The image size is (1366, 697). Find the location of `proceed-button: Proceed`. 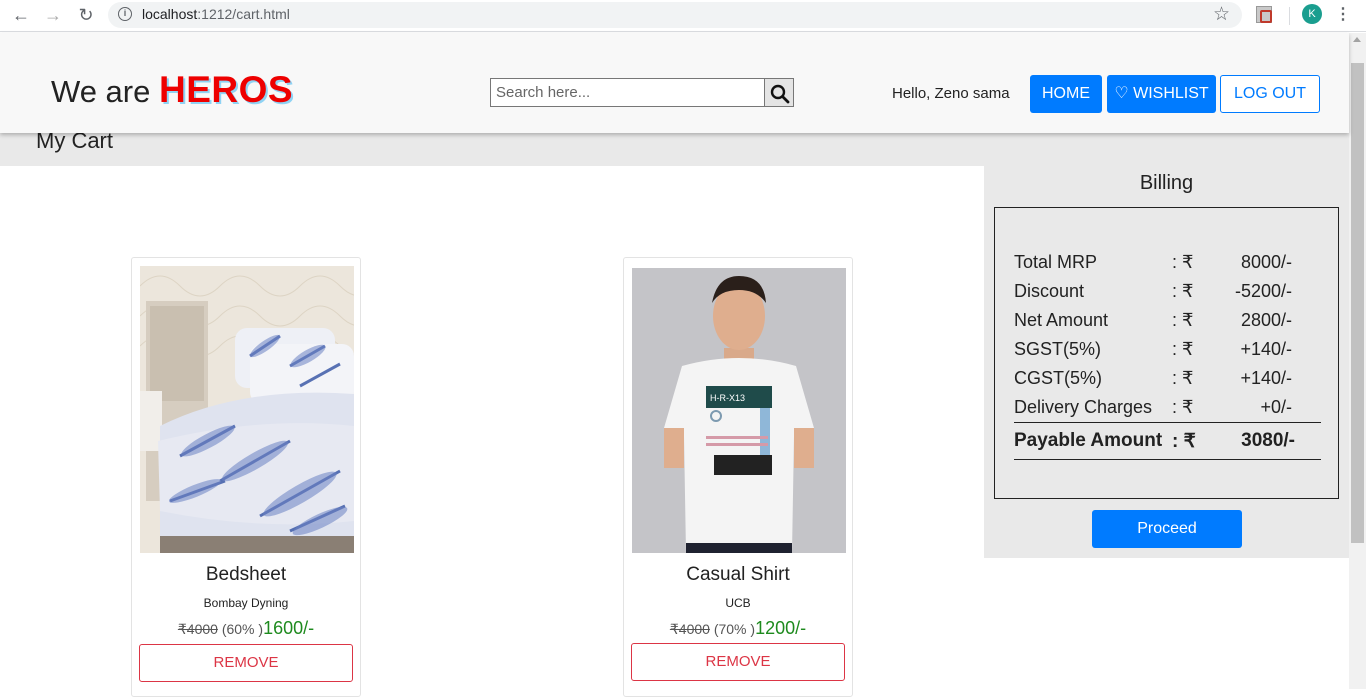

proceed-button: Proceed is located at coordinates (1167, 529).